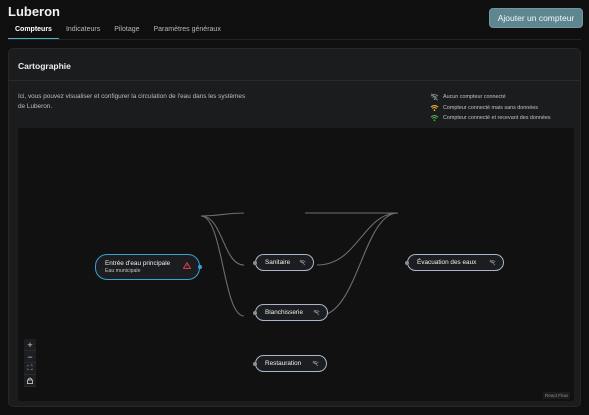  Describe the element at coordinates (434, 107) in the screenshot. I see `wifi-warning-icon` at that location.